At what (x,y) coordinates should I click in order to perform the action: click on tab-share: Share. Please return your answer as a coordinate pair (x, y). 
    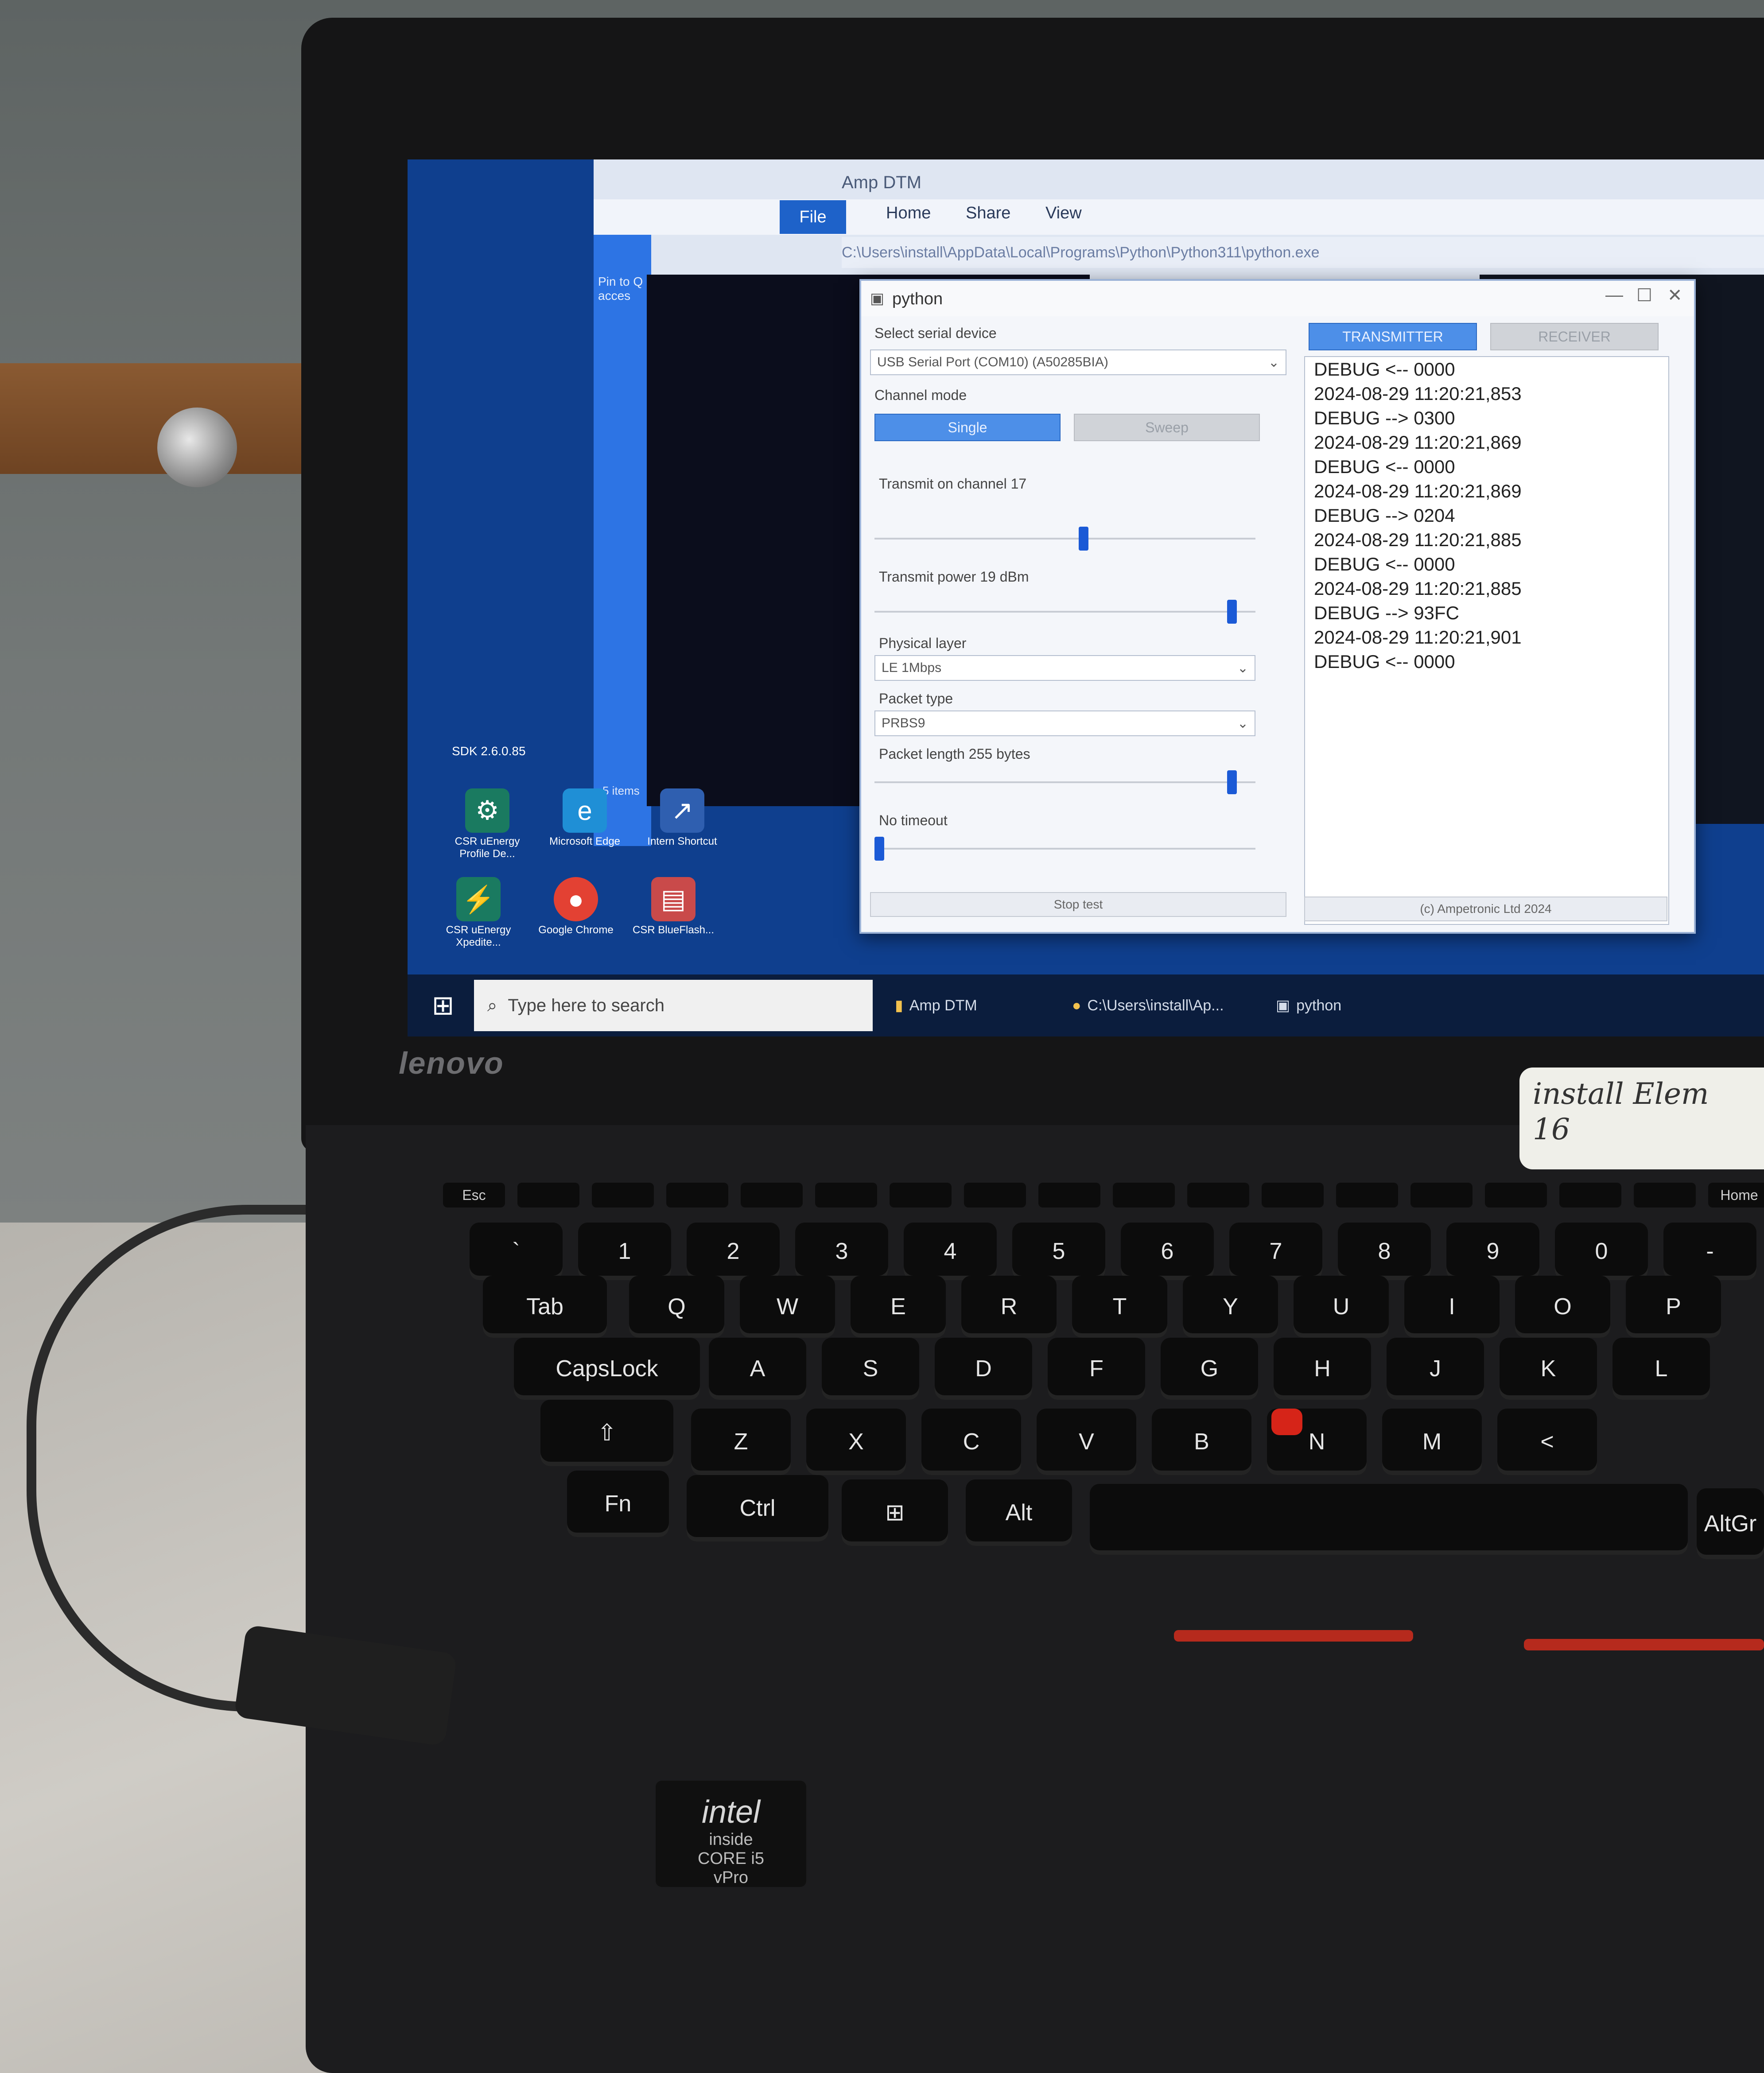
    Looking at the image, I should click on (988, 213).